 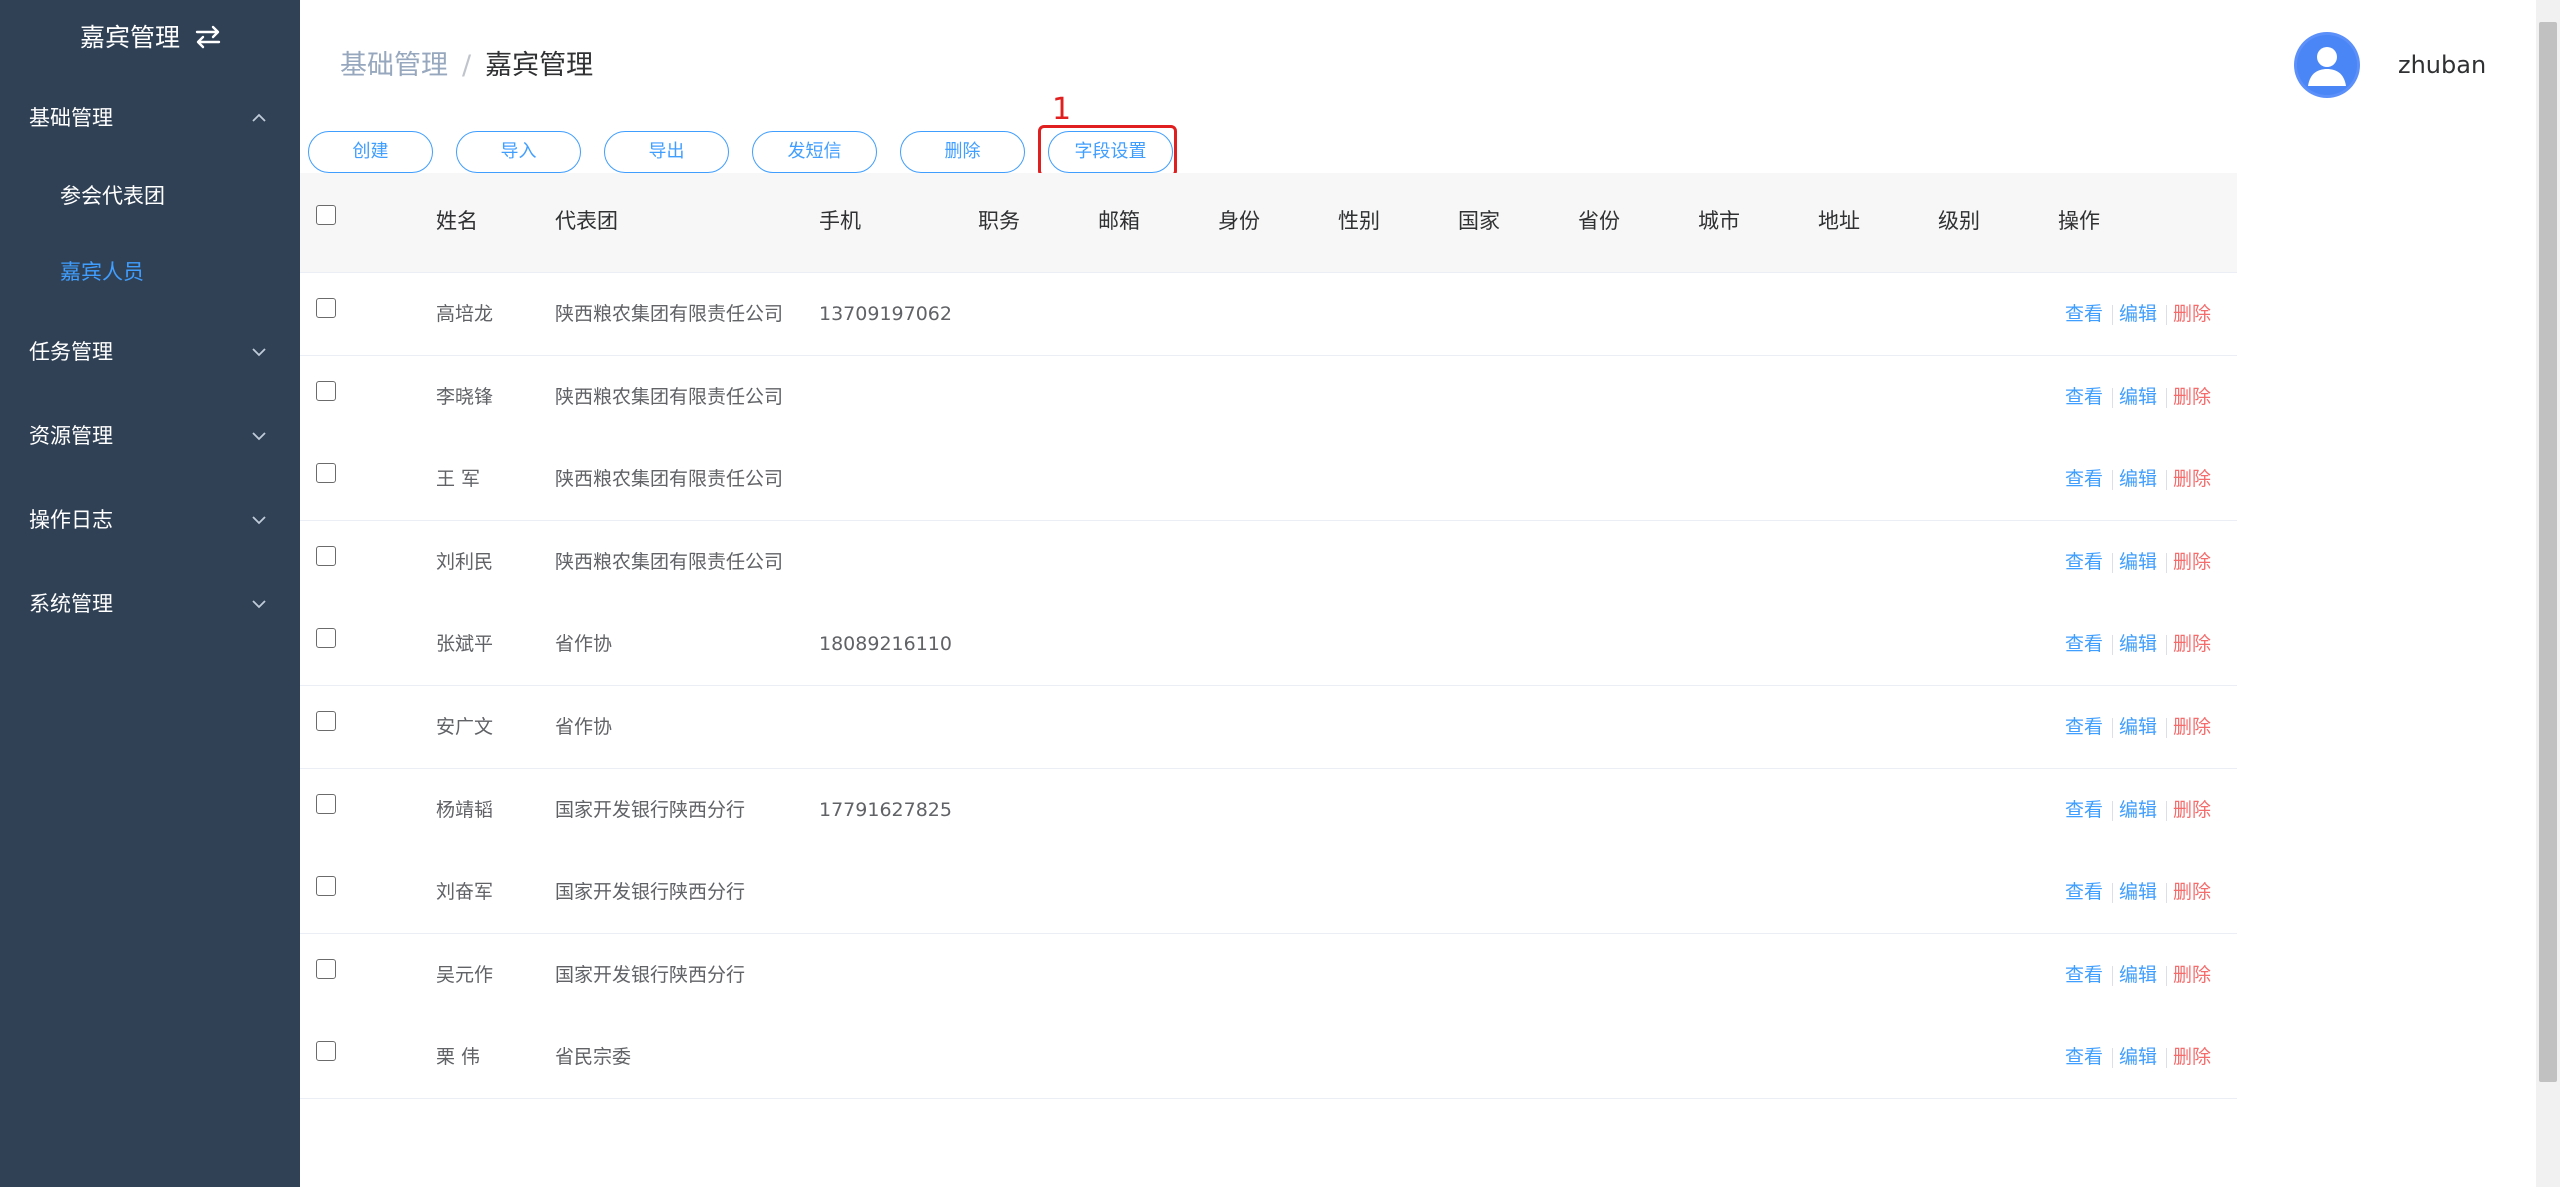 What do you see at coordinates (2327, 65) in the screenshot?
I see `avatar` at bounding box center [2327, 65].